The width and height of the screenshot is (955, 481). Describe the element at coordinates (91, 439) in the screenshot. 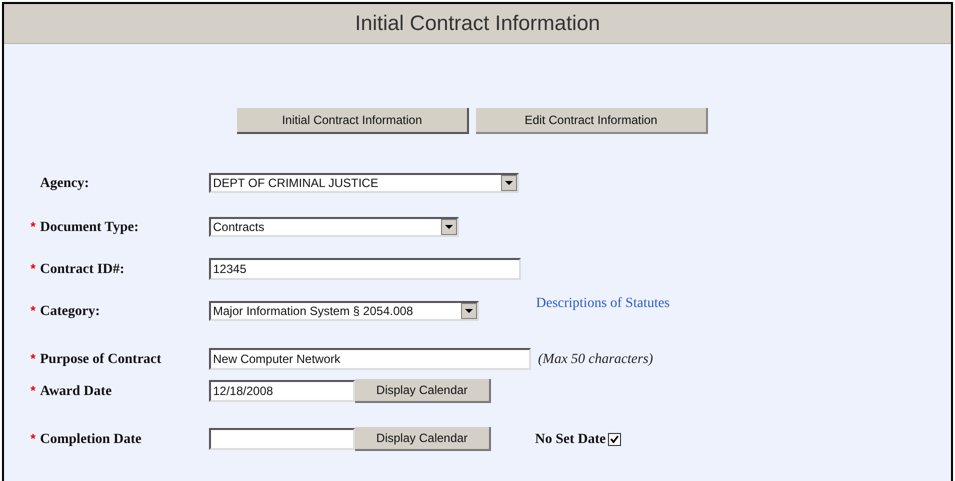

I see `field-label: Completion Date` at that location.